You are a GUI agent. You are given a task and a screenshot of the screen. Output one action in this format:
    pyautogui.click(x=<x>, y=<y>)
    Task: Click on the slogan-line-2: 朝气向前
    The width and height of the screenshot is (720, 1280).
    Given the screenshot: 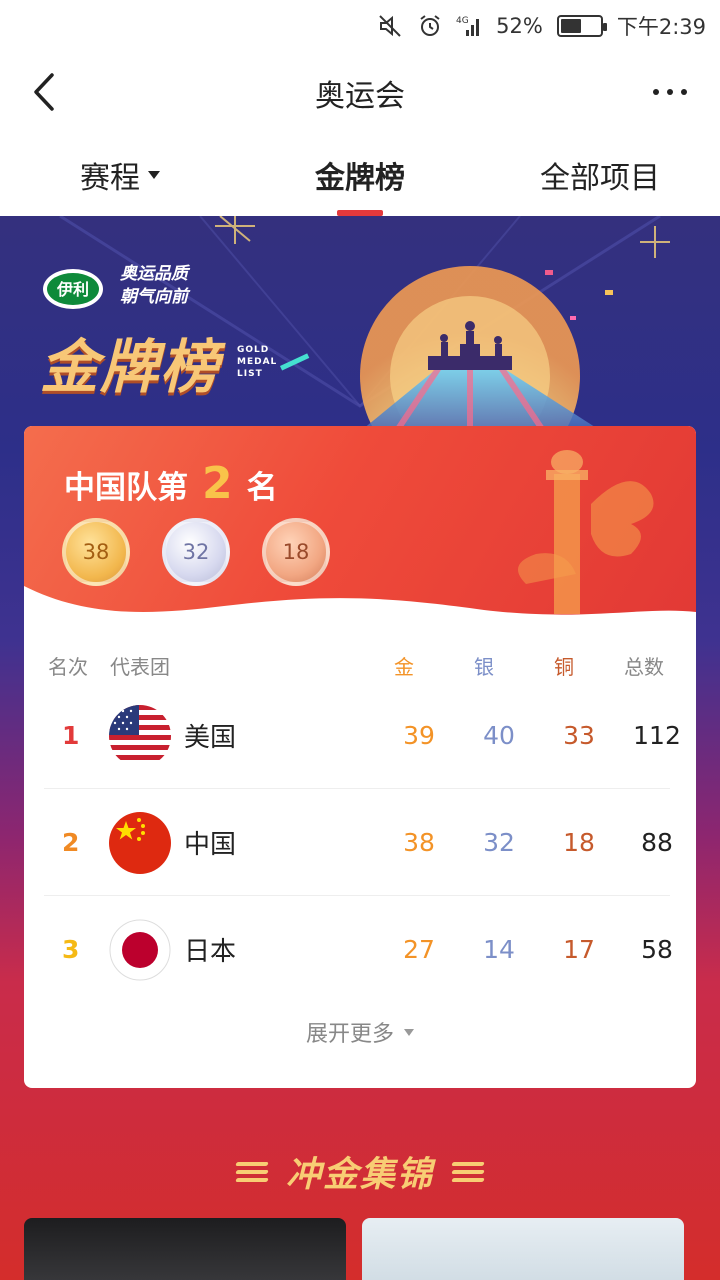 What is the action you would take?
    pyautogui.click(x=154, y=297)
    